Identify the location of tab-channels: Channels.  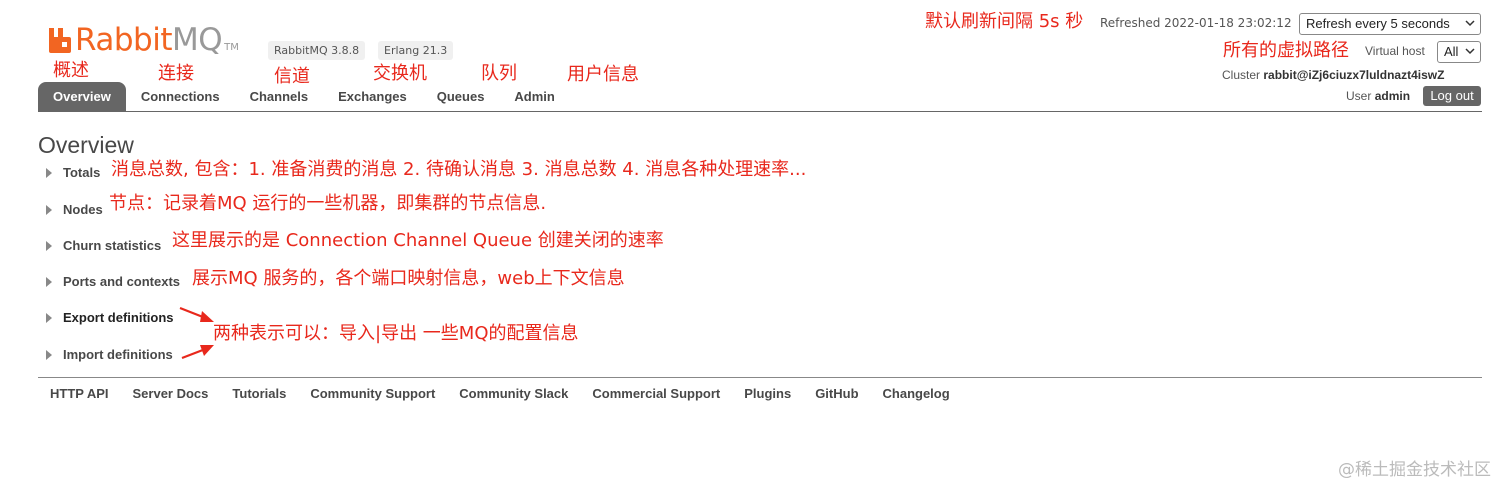
(279, 97).